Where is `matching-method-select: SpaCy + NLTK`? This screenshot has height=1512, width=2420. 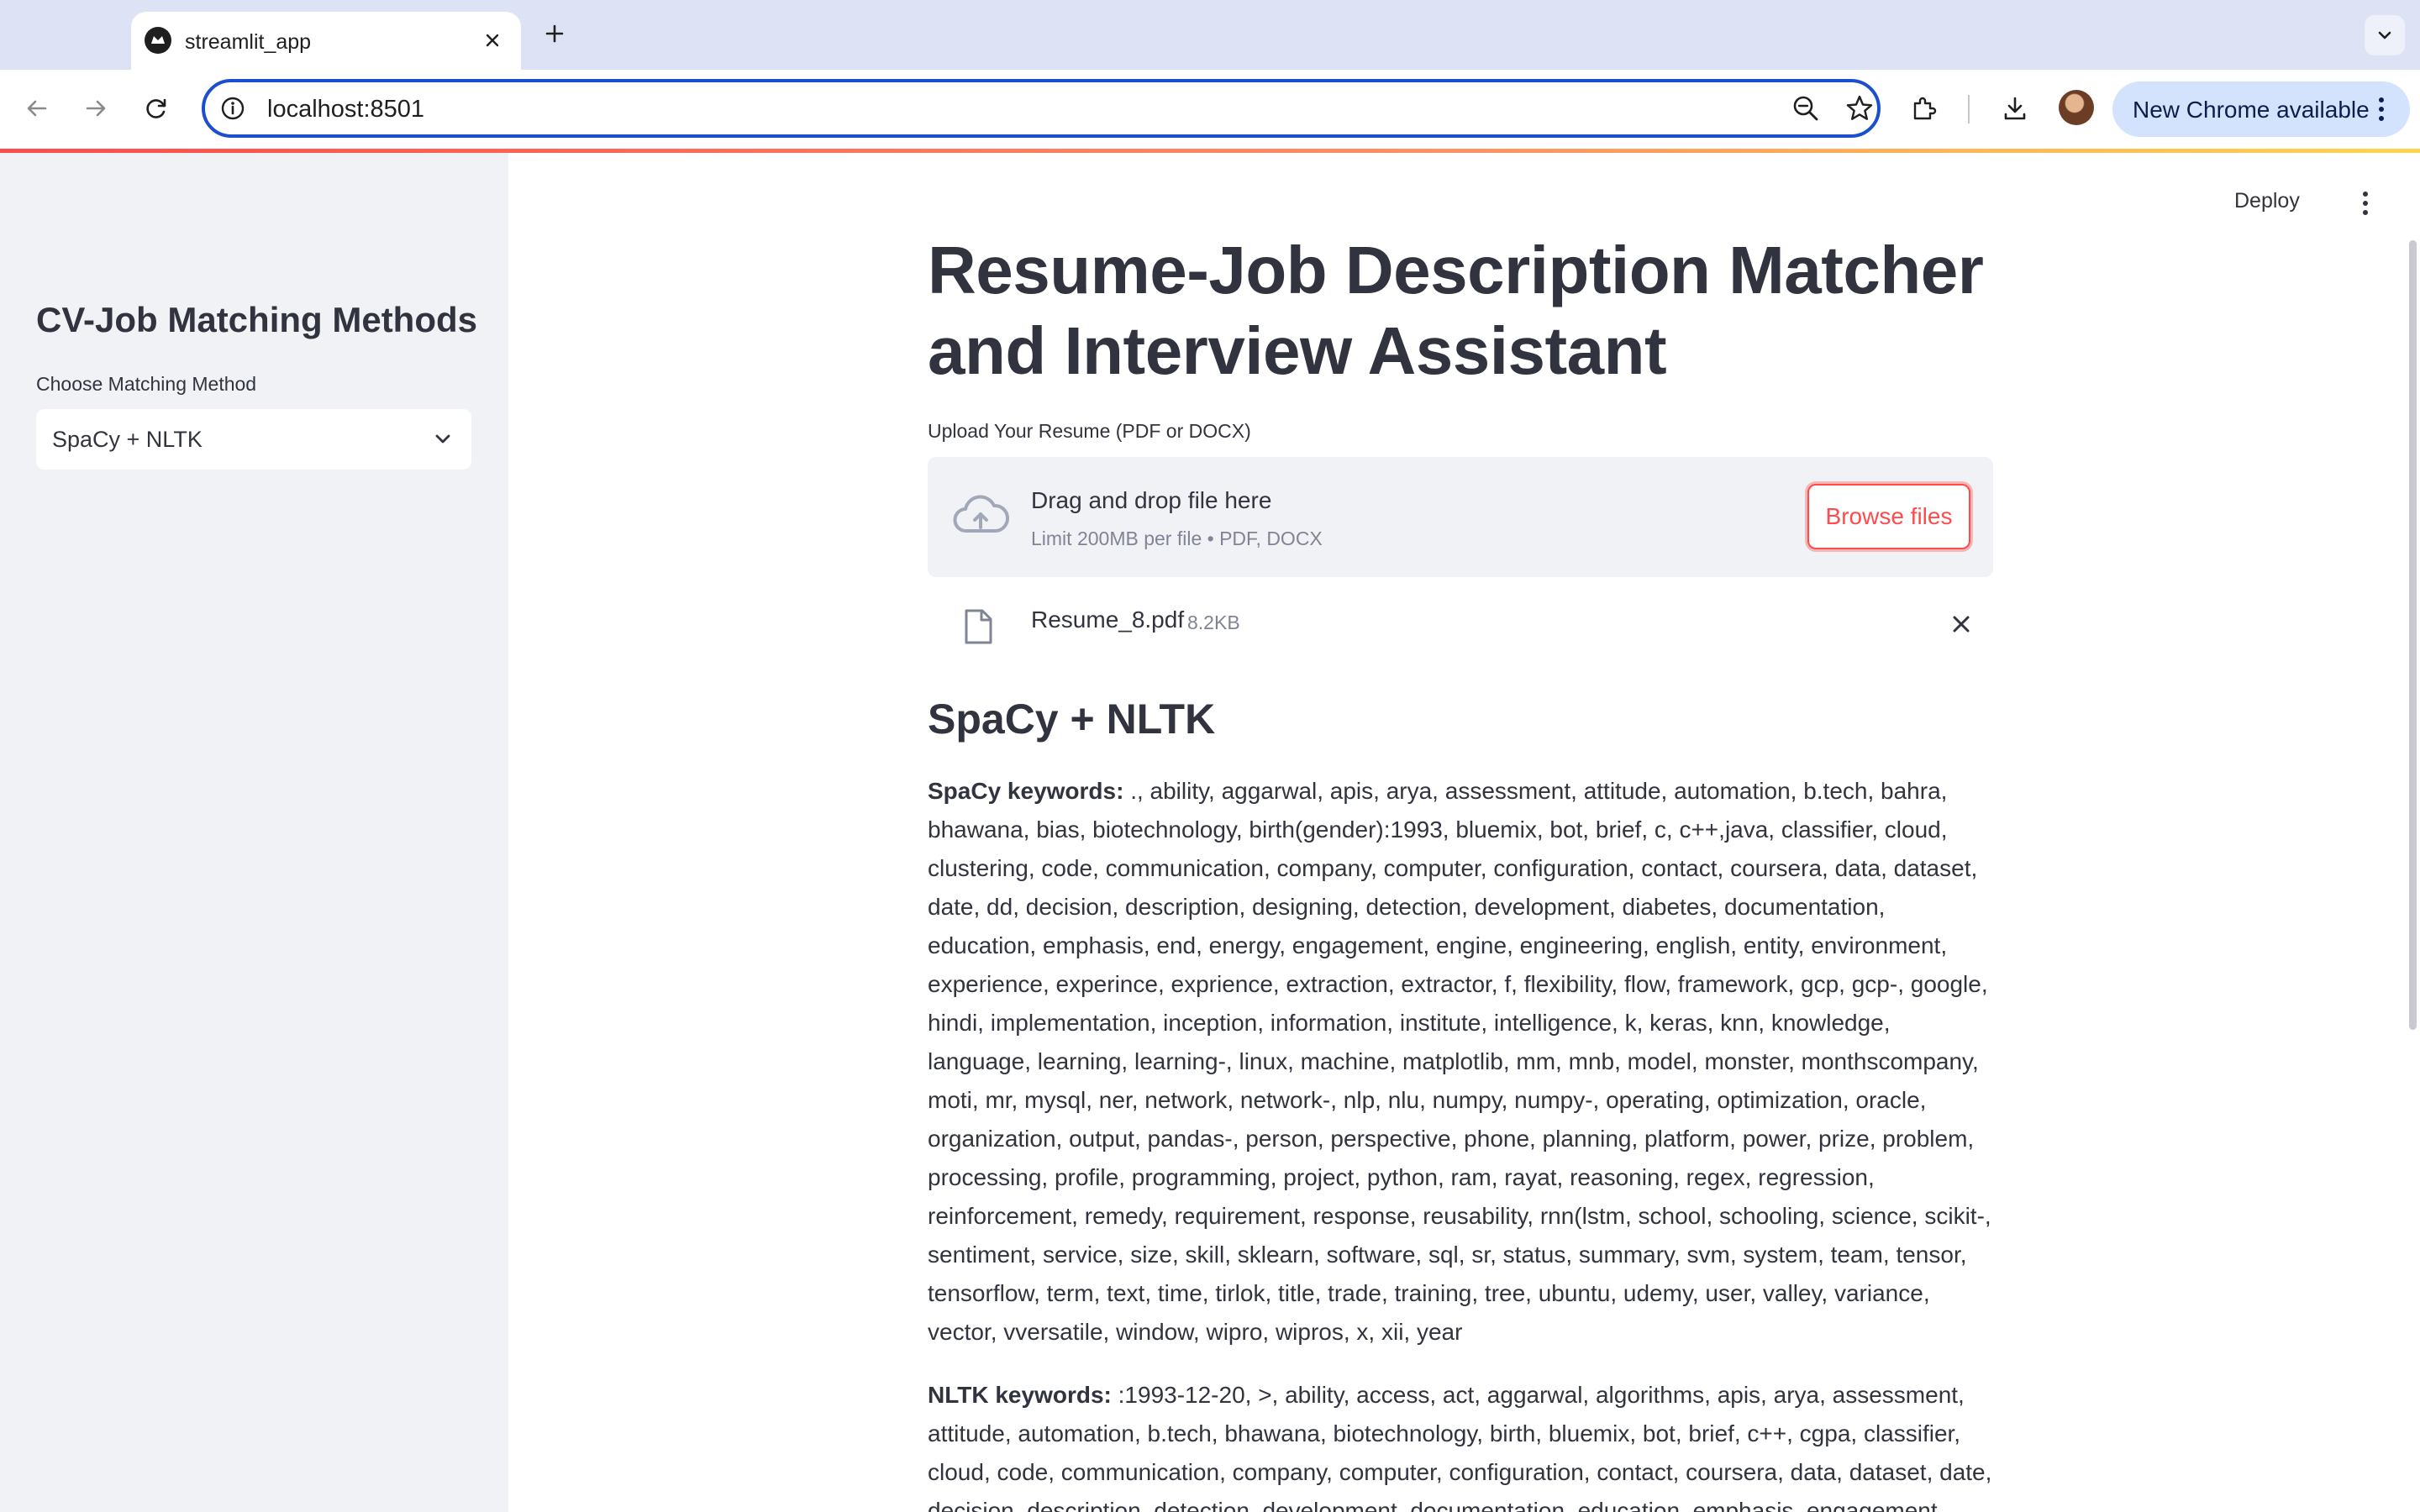
matching-method-select: SpaCy + NLTK is located at coordinates (254, 439).